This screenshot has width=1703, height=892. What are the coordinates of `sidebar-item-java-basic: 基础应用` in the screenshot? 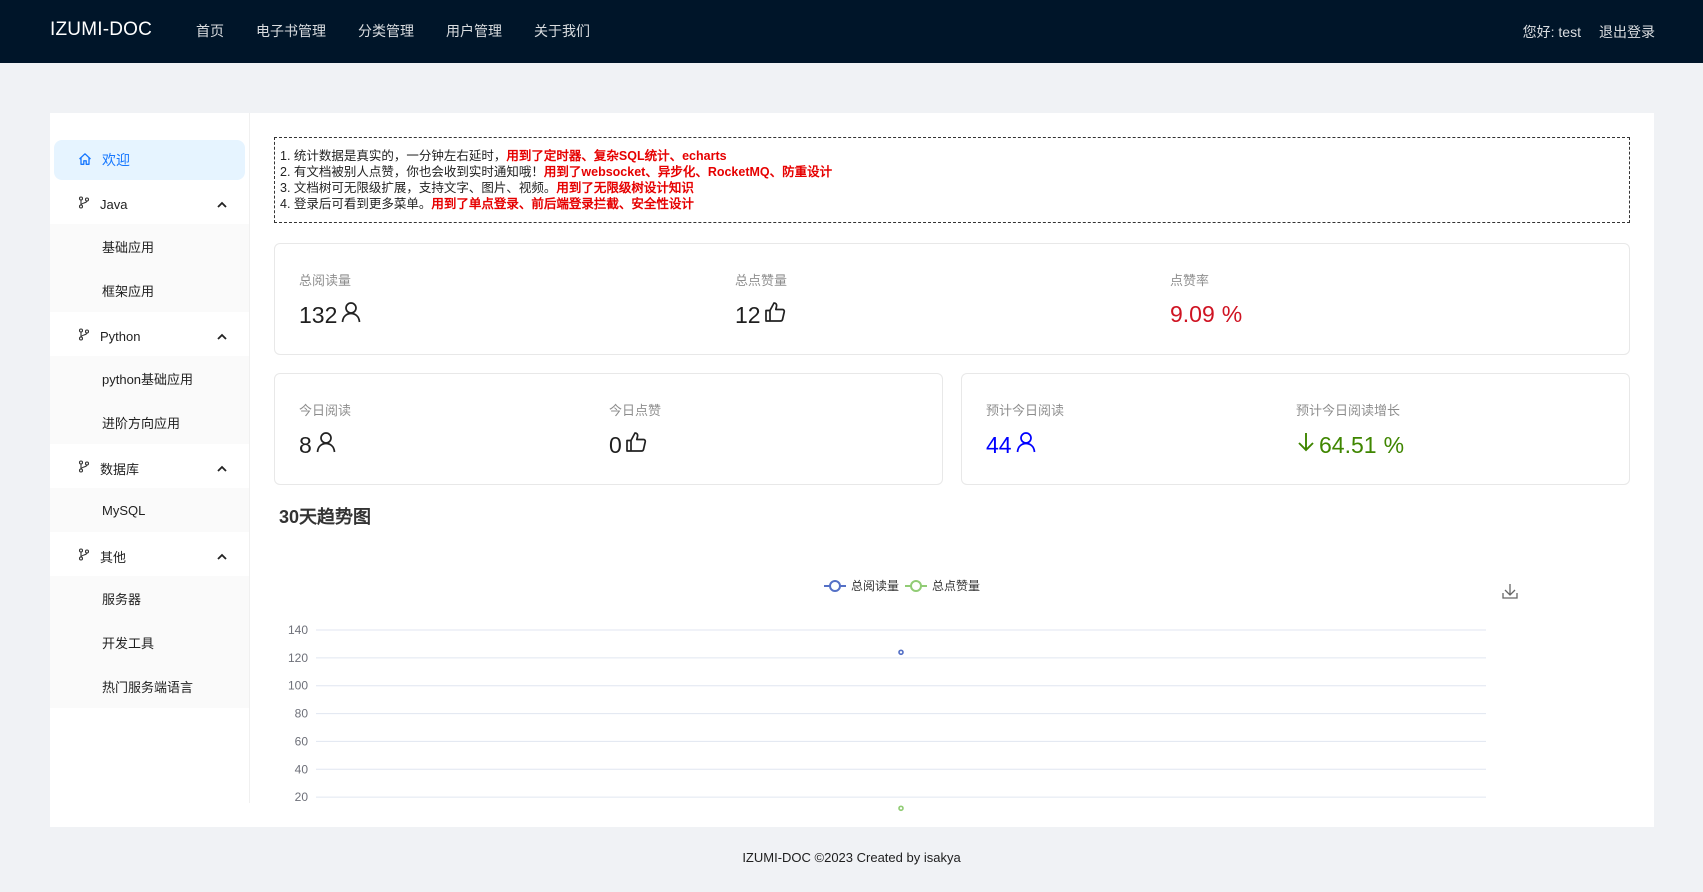 It's located at (149, 246).